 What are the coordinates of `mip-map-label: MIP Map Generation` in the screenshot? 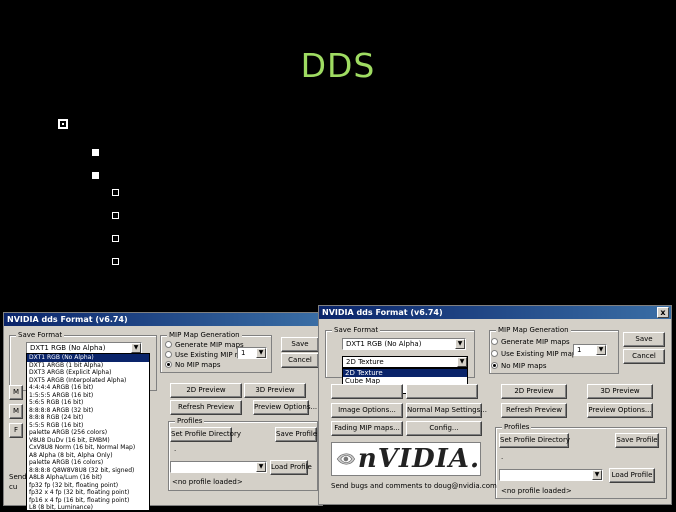 It's located at (204, 335).